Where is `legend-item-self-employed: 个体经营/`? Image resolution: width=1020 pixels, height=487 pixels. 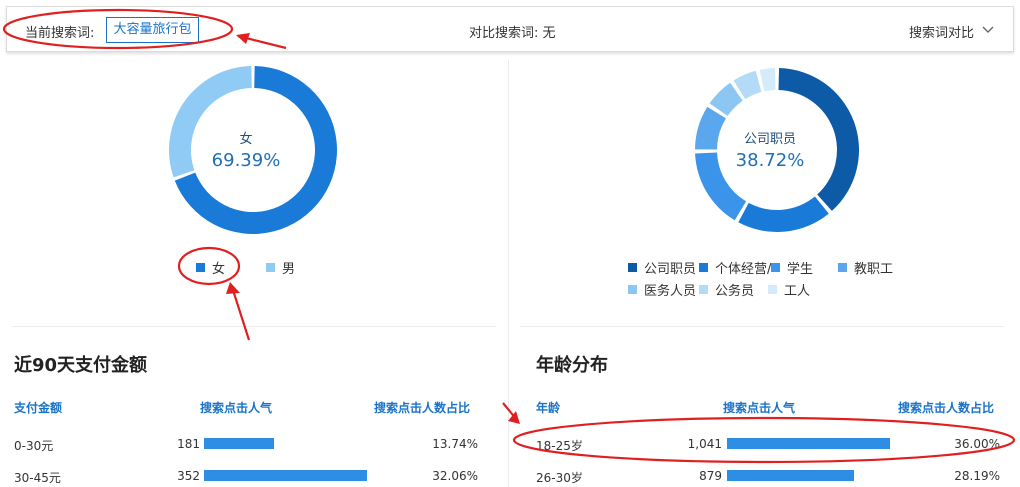 legend-item-self-employed: 个体经营/ is located at coordinates (735, 267).